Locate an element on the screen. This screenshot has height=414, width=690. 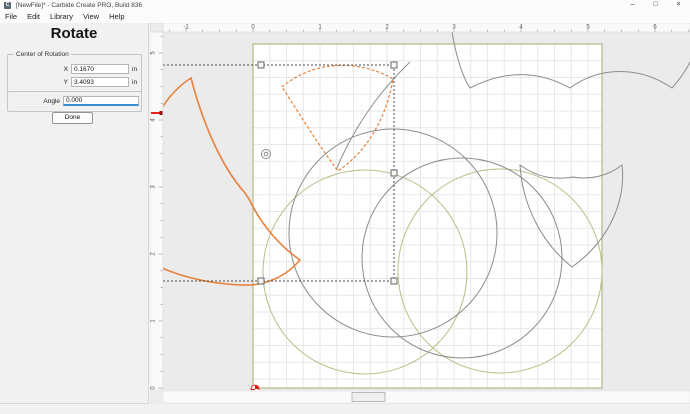
done-button: Done is located at coordinates (72, 118).